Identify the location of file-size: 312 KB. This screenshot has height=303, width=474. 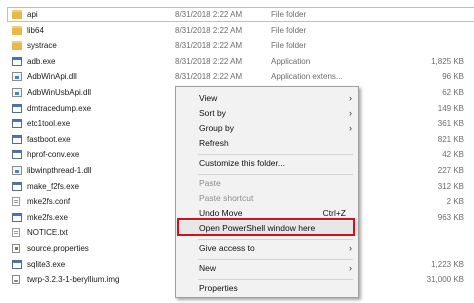
(450, 186).